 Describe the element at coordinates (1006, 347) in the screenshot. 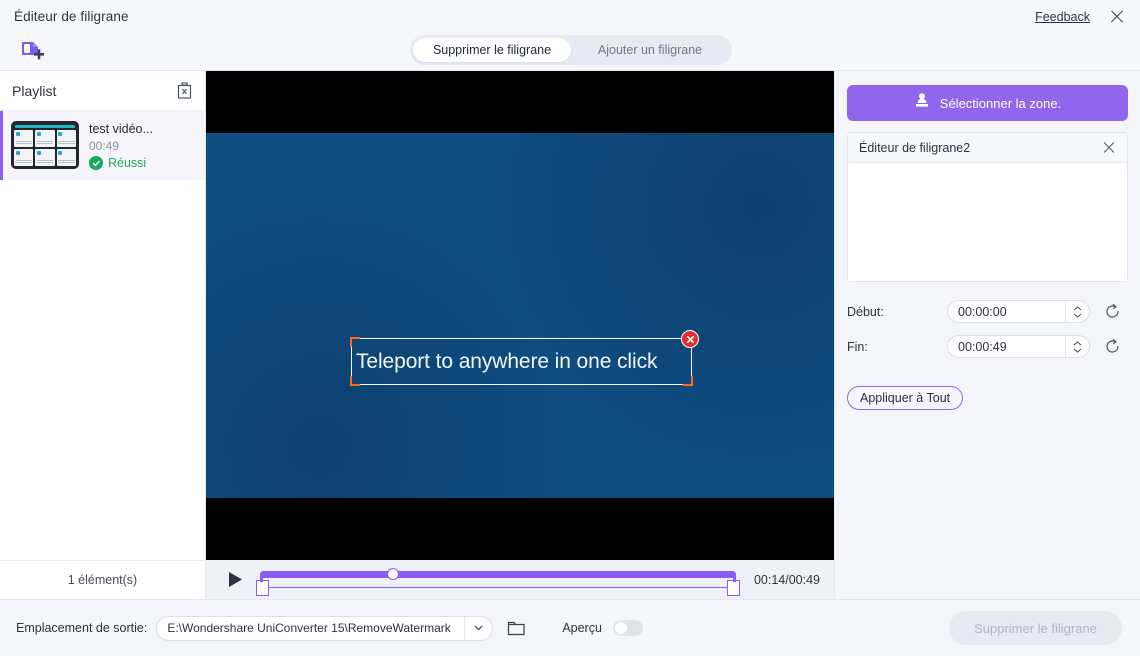

I see `end-time-value: 00:00:49` at that location.